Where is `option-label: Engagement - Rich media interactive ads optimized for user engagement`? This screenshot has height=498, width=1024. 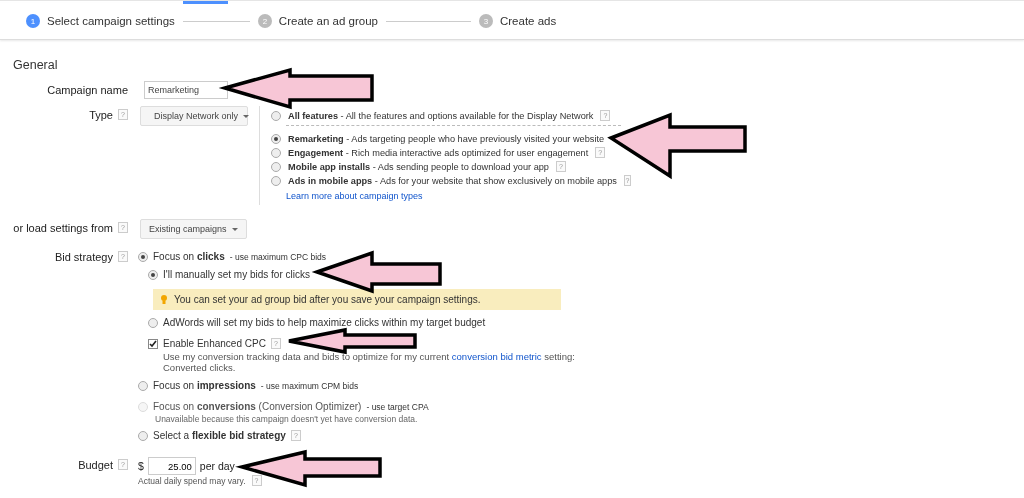
option-label: Engagement - Rich media interactive ads optimized for user engagement is located at coordinates (438, 152).